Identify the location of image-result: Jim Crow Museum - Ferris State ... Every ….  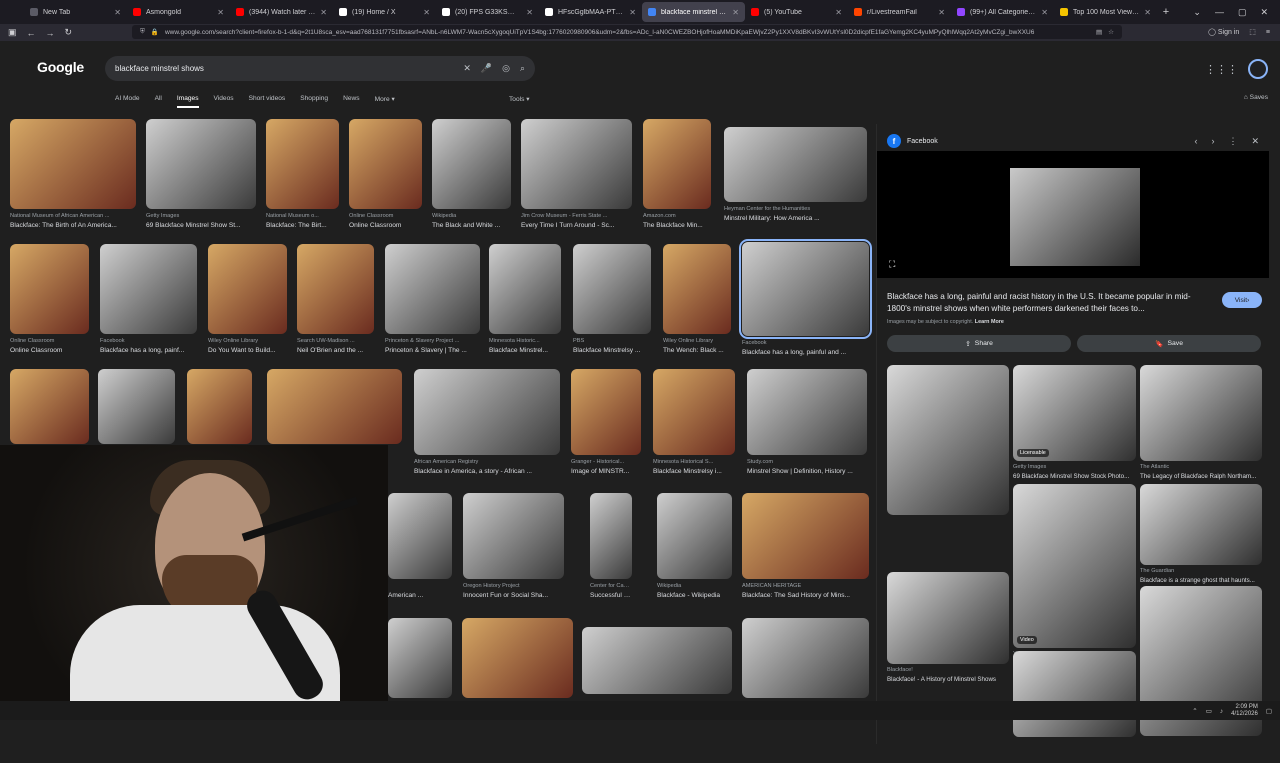
(576, 179).